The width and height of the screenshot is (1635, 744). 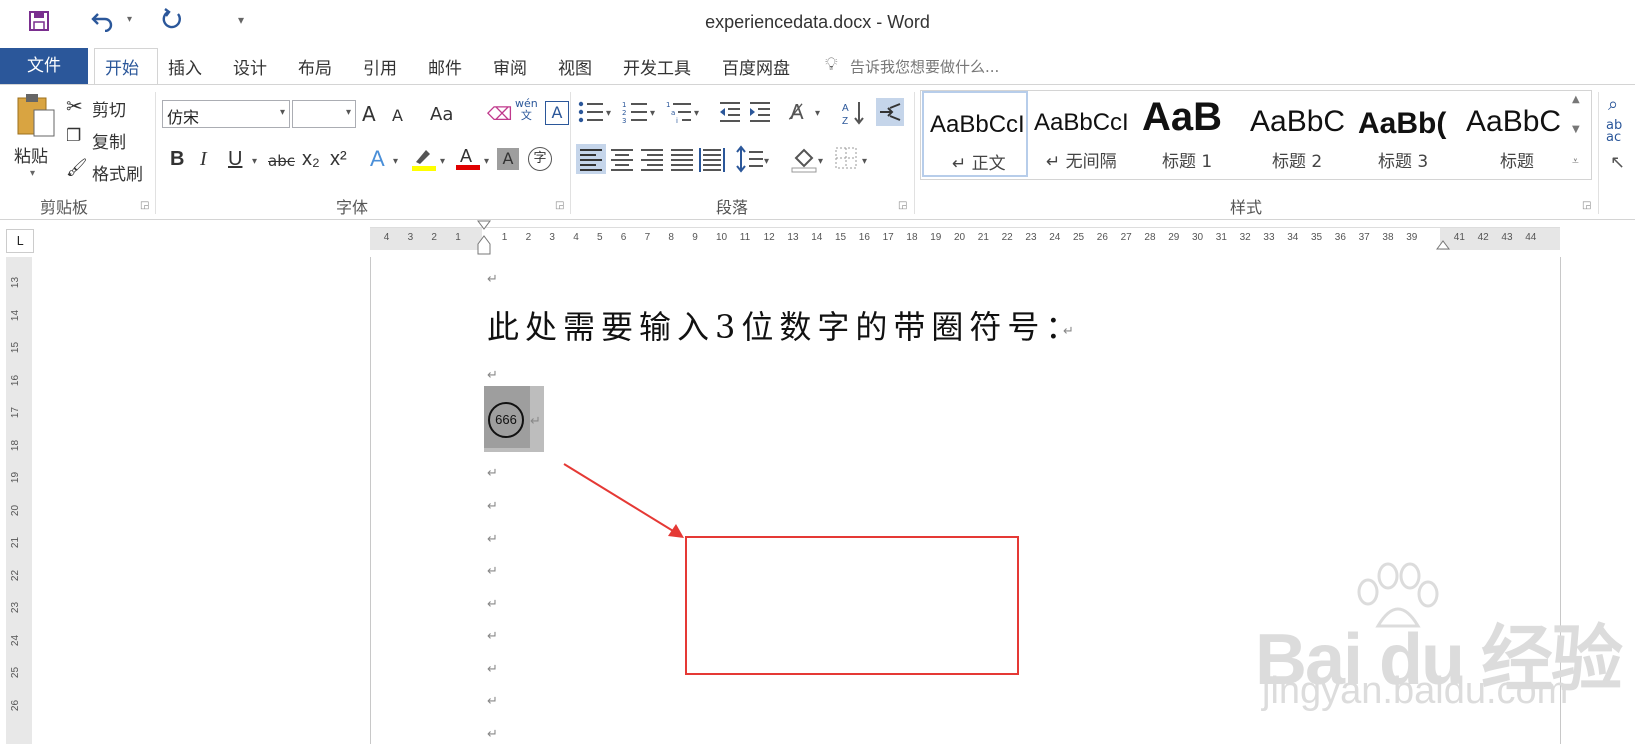 What do you see at coordinates (682, 161) in the screenshot?
I see `justify-icon` at bounding box center [682, 161].